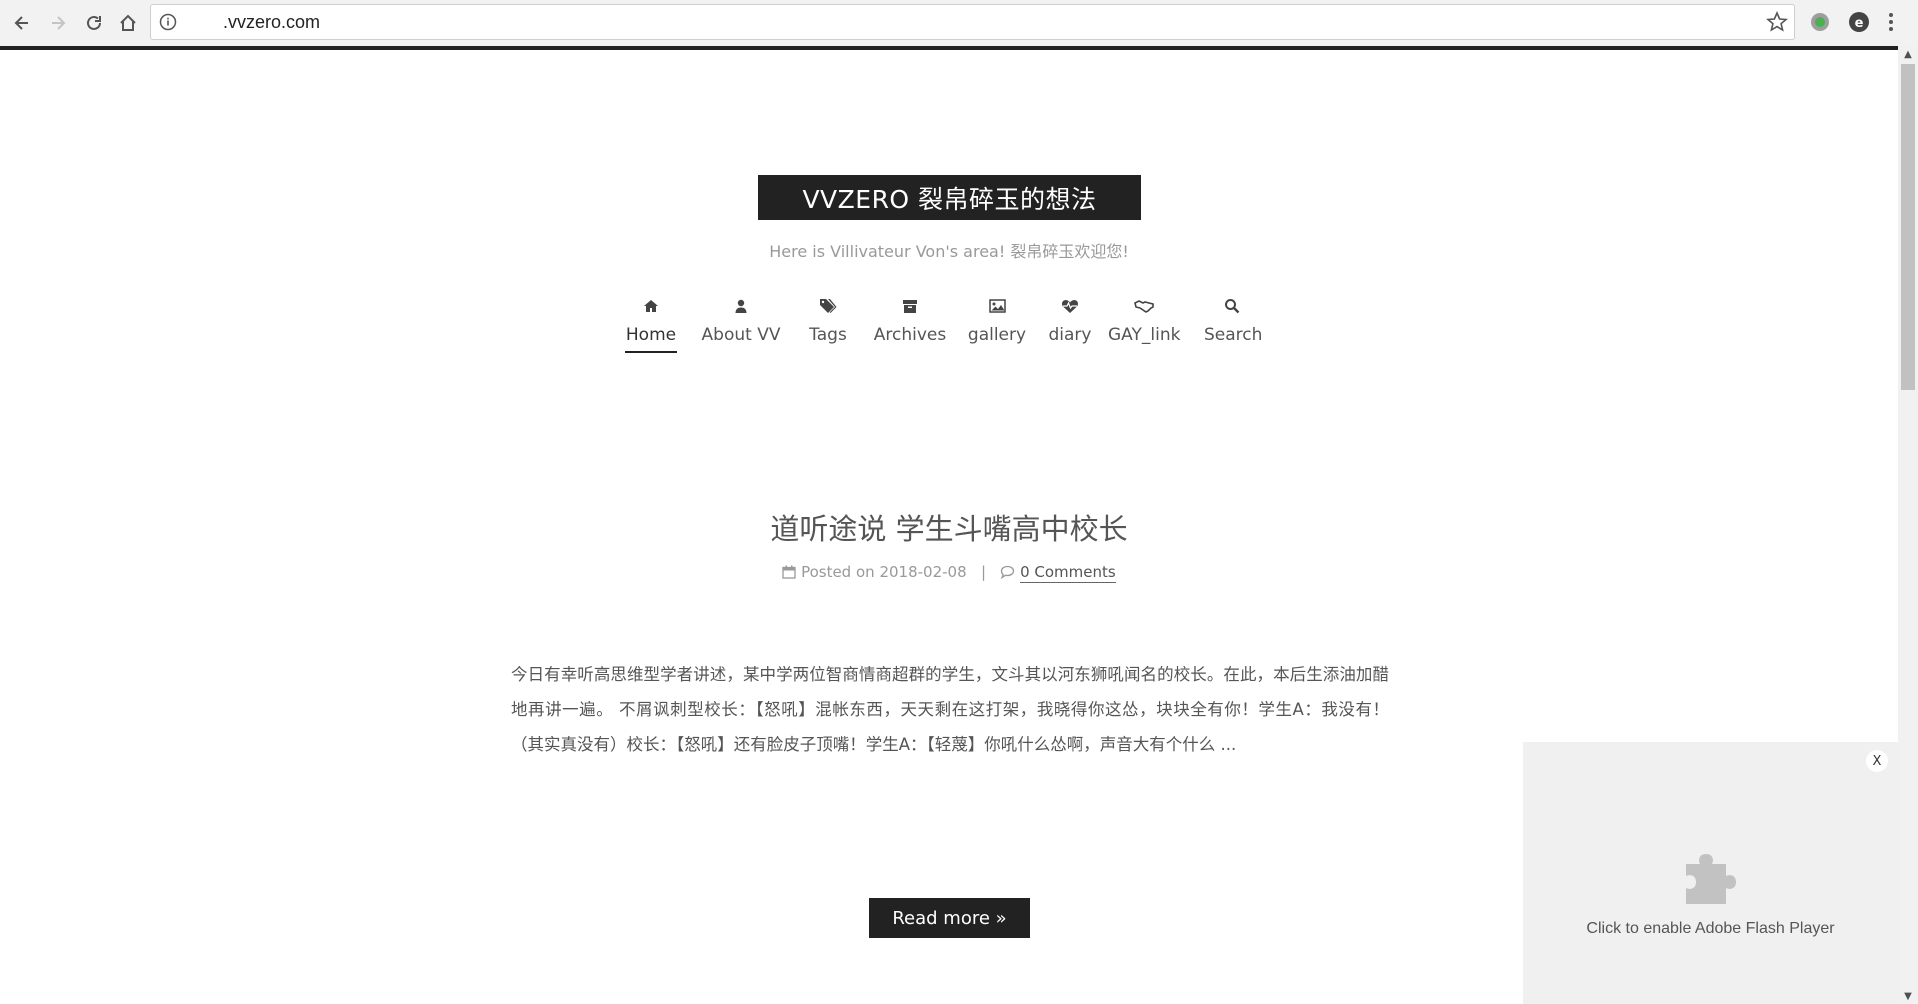 Image resolution: width=1918 pixels, height=1004 pixels. I want to click on home-outline-icon, so click(128, 22).